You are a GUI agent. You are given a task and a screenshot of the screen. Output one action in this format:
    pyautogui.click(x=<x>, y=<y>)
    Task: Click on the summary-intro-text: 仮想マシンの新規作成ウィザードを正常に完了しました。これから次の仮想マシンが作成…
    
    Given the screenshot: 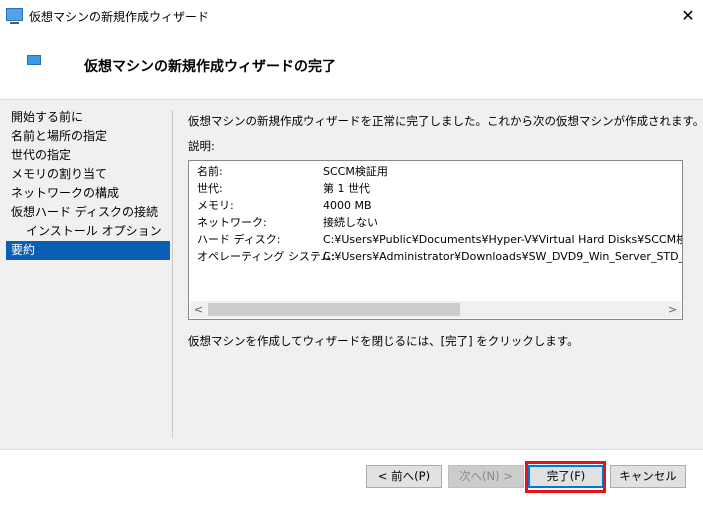 What is the action you would take?
    pyautogui.click(x=445, y=121)
    